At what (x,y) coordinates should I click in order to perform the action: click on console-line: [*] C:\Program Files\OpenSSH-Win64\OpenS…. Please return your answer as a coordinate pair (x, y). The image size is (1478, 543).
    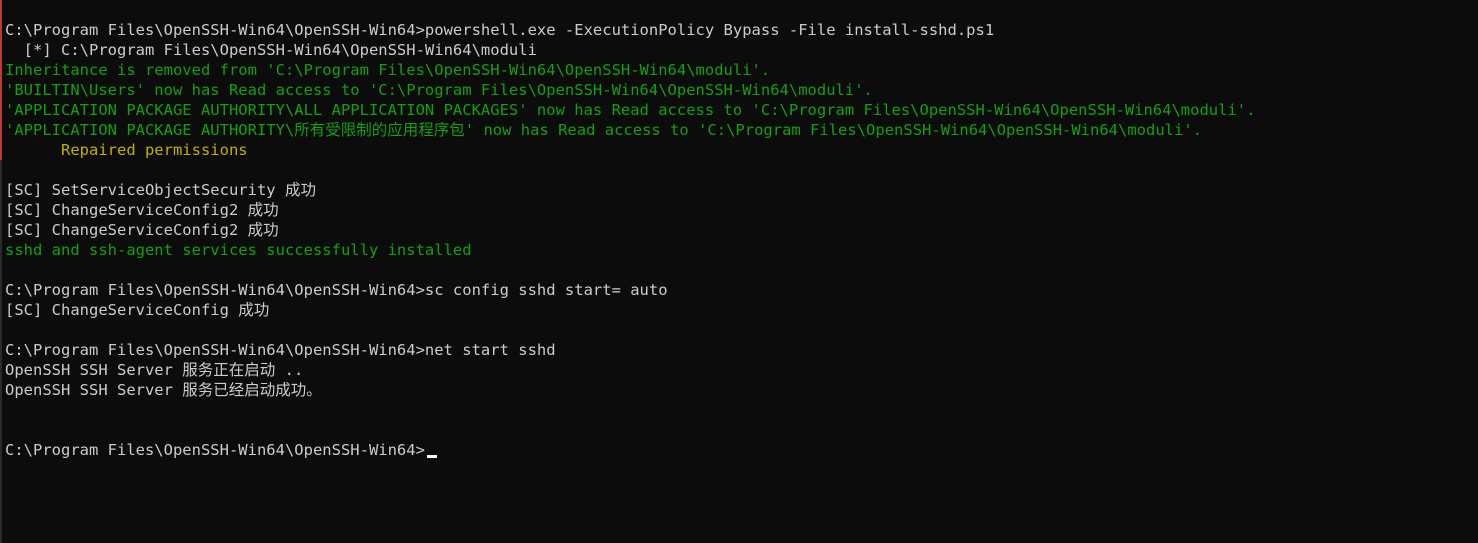
    Looking at the image, I should click on (271, 50).